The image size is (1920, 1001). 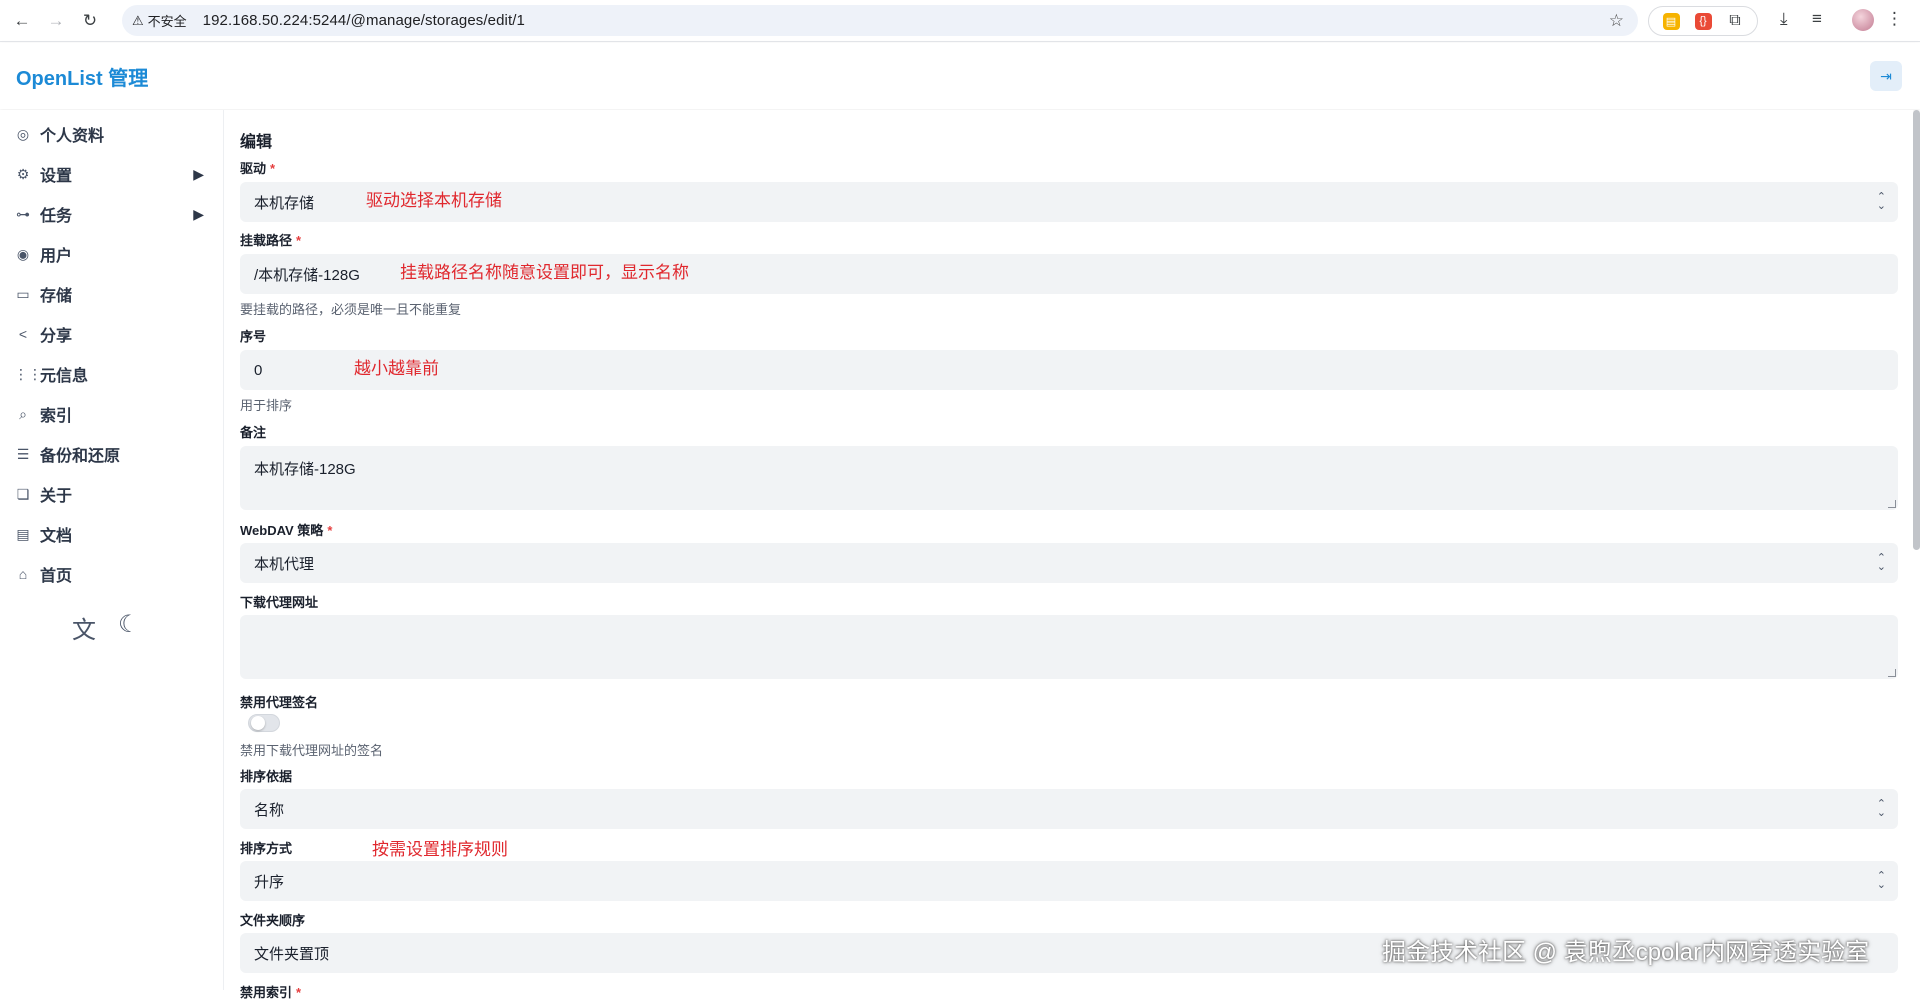 What do you see at coordinates (1069, 809) in the screenshot?
I see `order-by-select: 名称 ⌃ ⌄` at bounding box center [1069, 809].